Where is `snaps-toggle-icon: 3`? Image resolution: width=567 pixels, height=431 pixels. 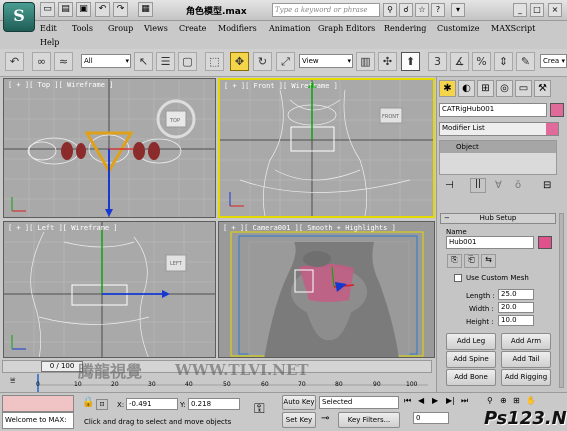 snaps-toggle-icon: 3 is located at coordinates (437, 61).